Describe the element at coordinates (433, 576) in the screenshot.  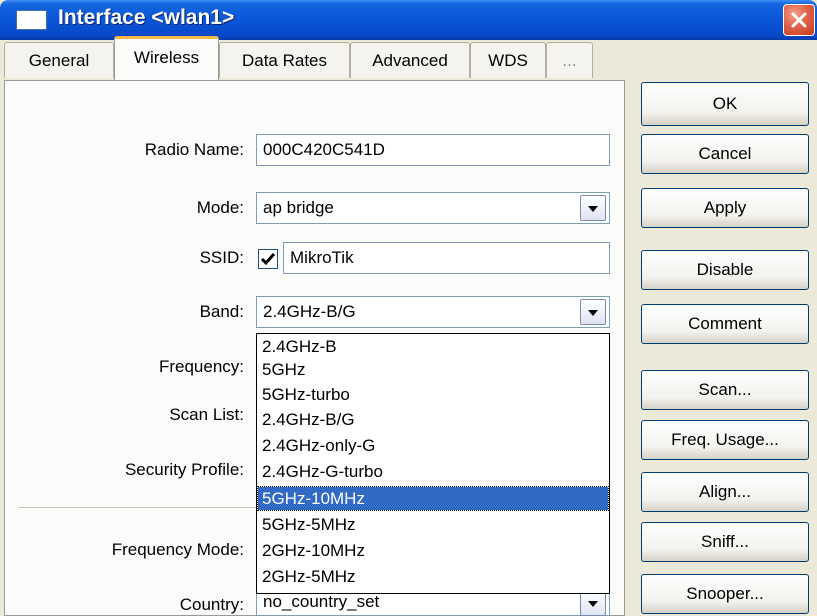
I see `band-option: 2GHz-5MHz` at that location.